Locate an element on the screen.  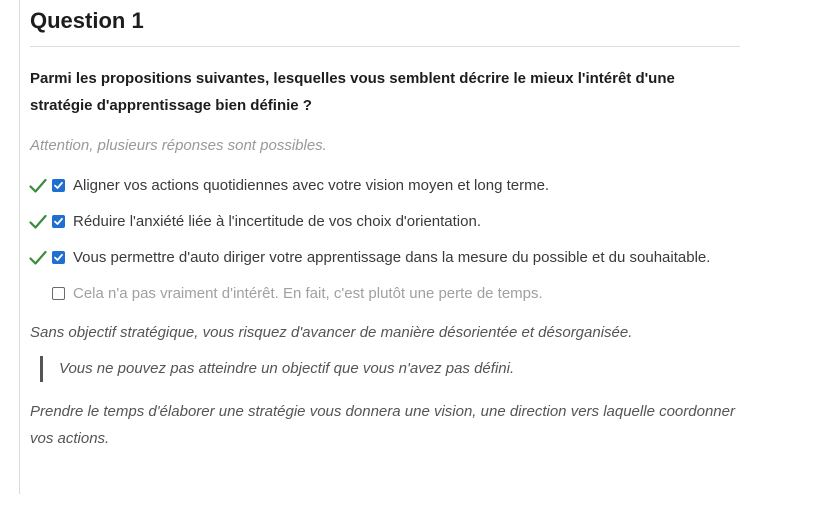
question-title: Question 1 is located at coordinates (385, 23).